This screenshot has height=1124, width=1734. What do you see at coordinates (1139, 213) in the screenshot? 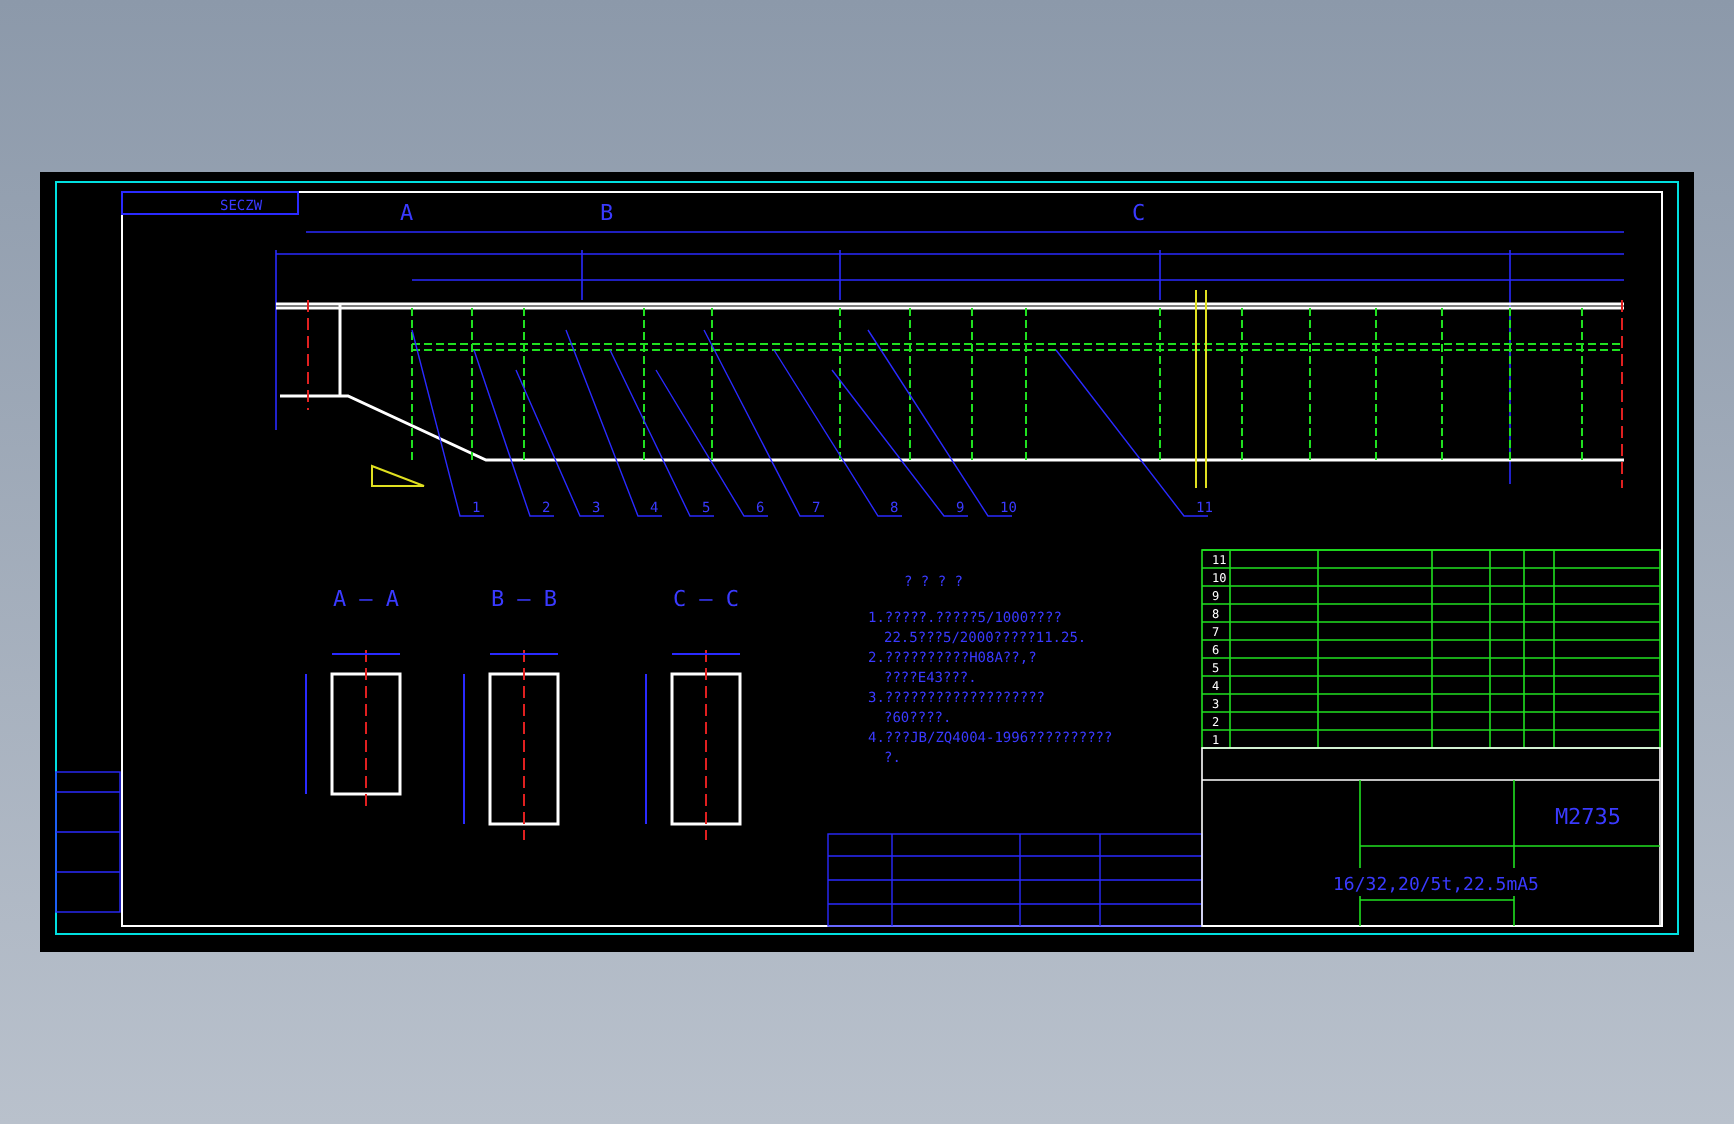
I see `section-marker: C` at bounding box center [1139, 213].